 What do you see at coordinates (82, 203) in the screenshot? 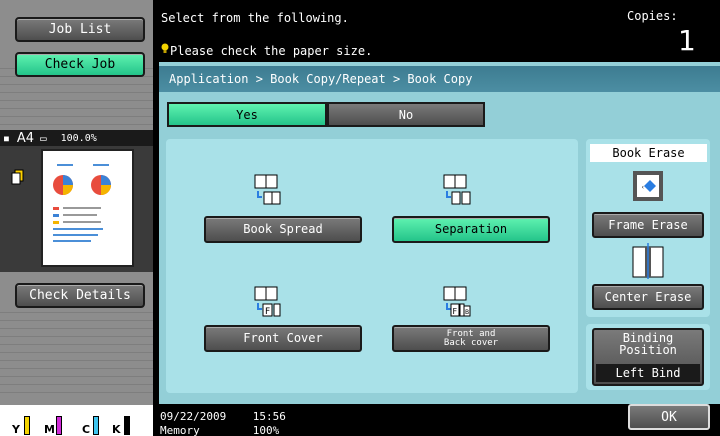
I see `preview-document-icon` at bounding box center [82, 203].